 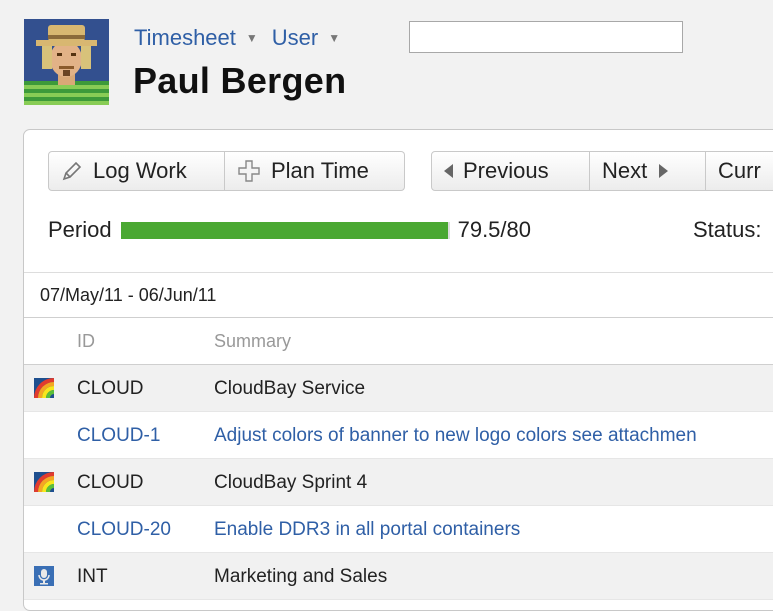 I want to click on pencil-icon, so click(x=72, y=171).